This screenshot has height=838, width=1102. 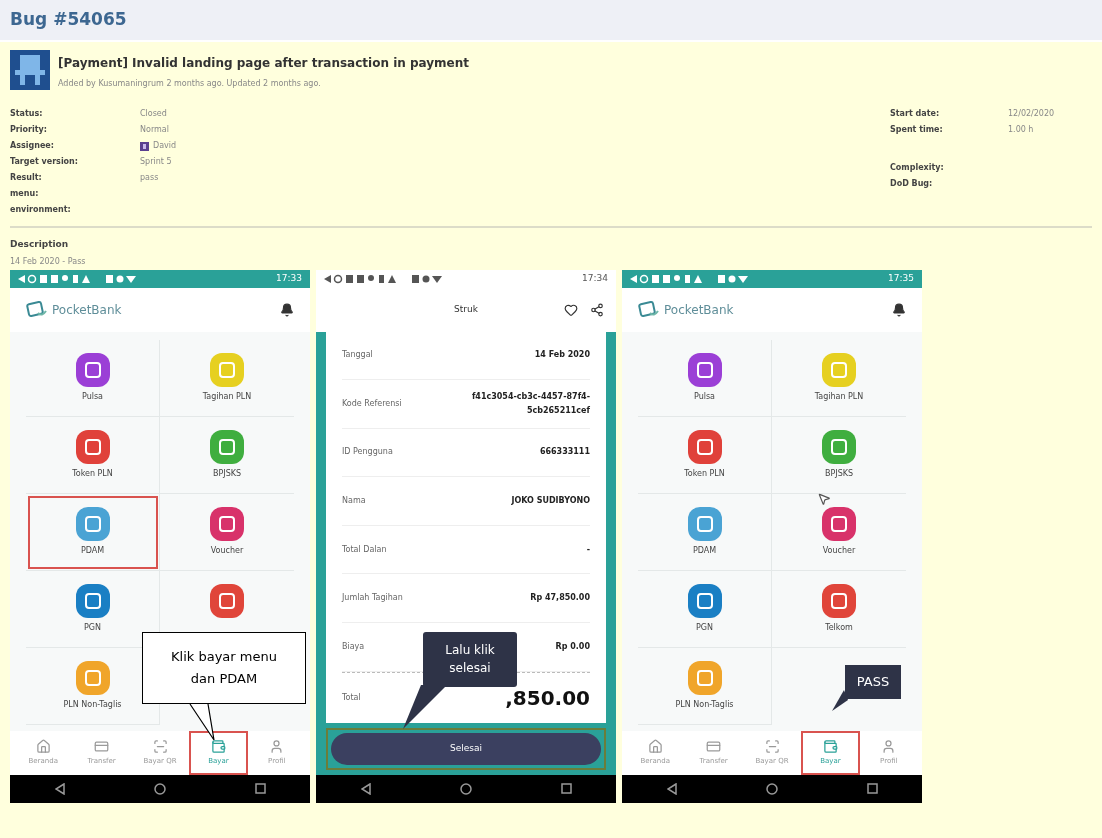 I want to click on receipt-label: Nama, so click(x=354, y=501).